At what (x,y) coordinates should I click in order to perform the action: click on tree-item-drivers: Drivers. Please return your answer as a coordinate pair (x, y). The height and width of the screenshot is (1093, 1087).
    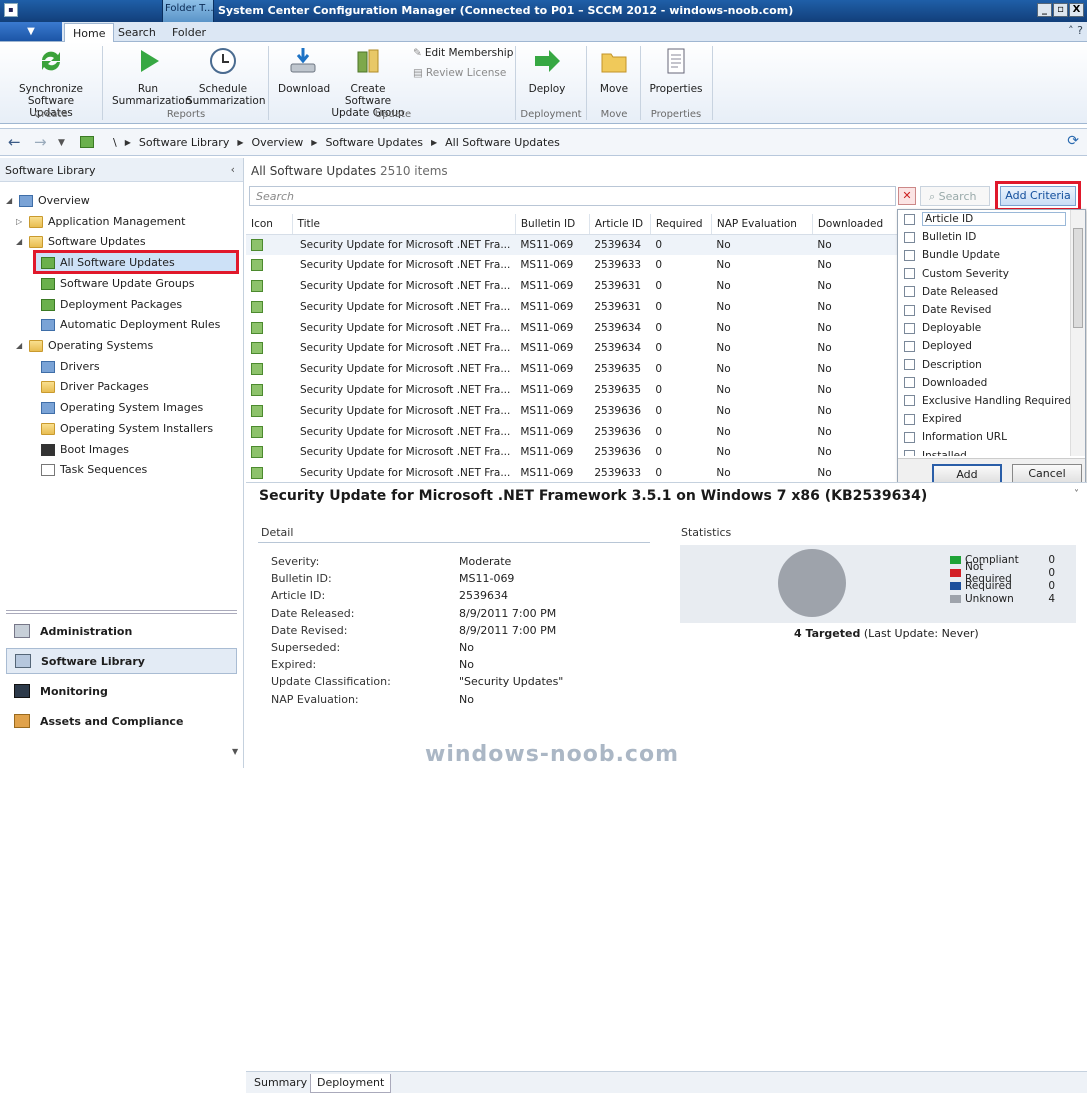
    Looking at the image, I should click on (70, 366).